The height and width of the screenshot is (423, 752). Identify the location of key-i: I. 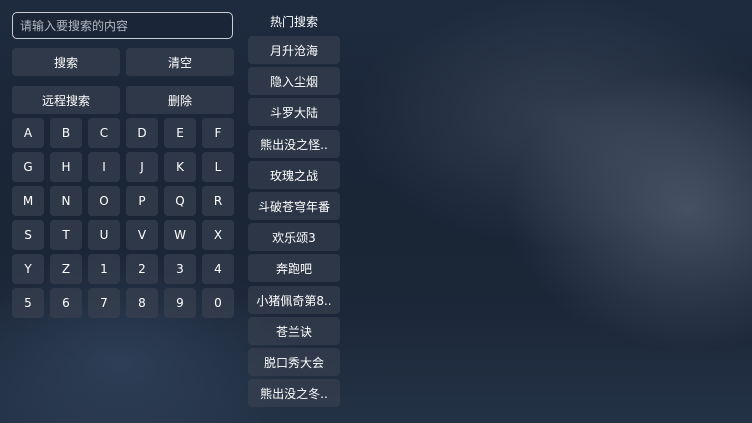
(104, 167).